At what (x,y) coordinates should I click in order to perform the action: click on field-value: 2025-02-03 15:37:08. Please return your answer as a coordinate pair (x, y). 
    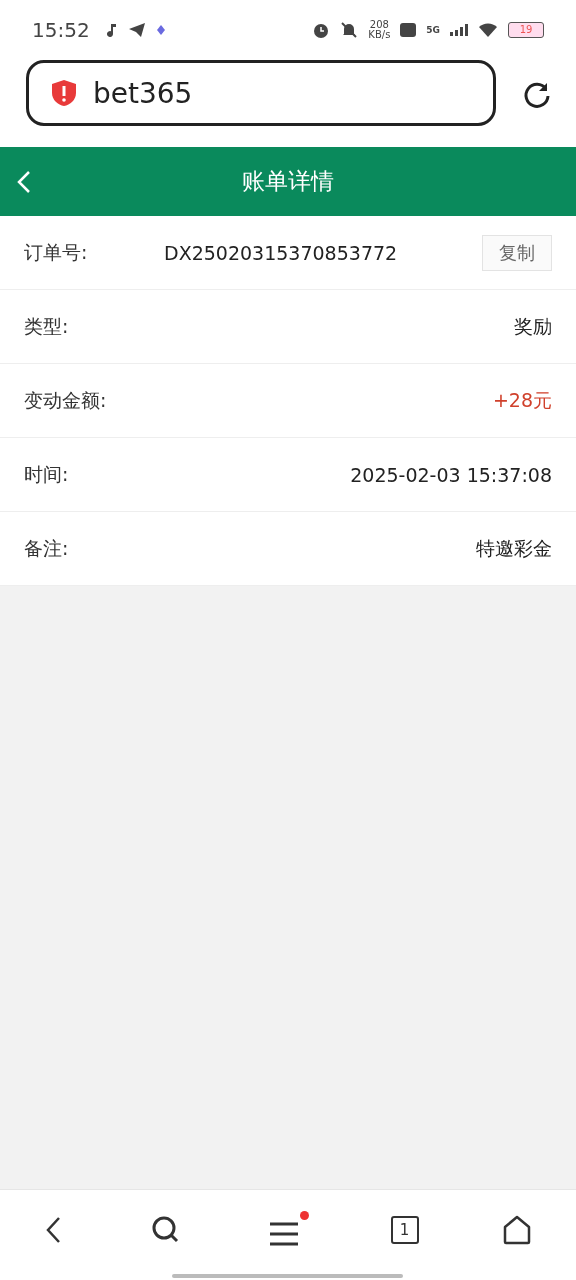
    Looking at the image, I should click on (451, 474).